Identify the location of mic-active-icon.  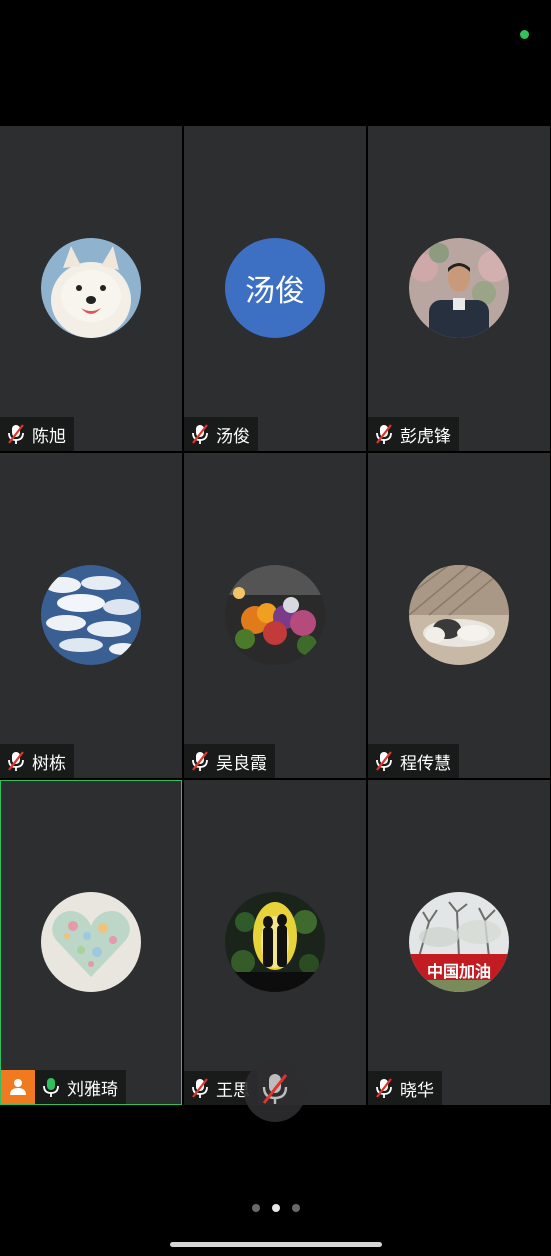
(51, 1087).